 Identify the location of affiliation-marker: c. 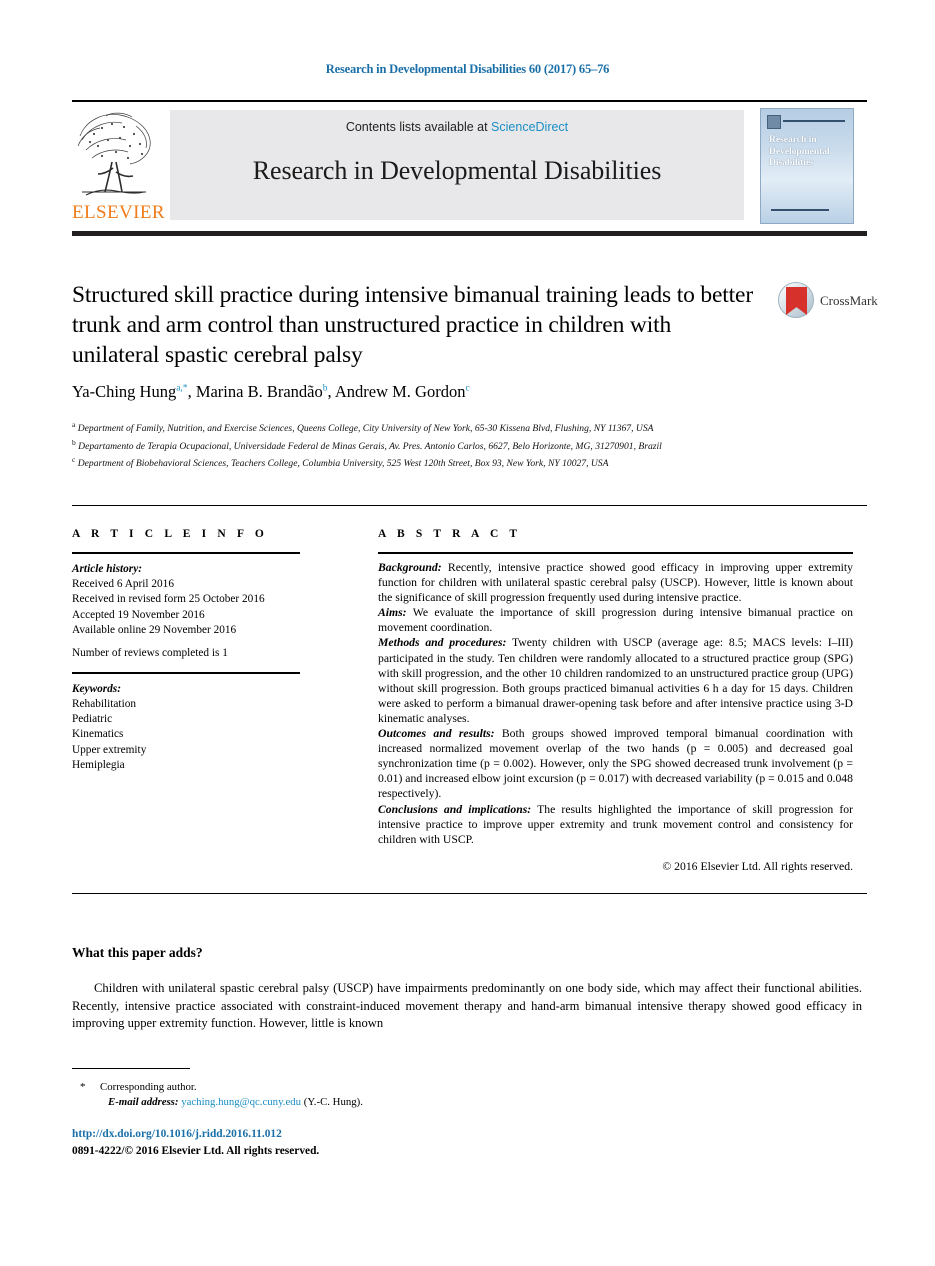
(74, 460).